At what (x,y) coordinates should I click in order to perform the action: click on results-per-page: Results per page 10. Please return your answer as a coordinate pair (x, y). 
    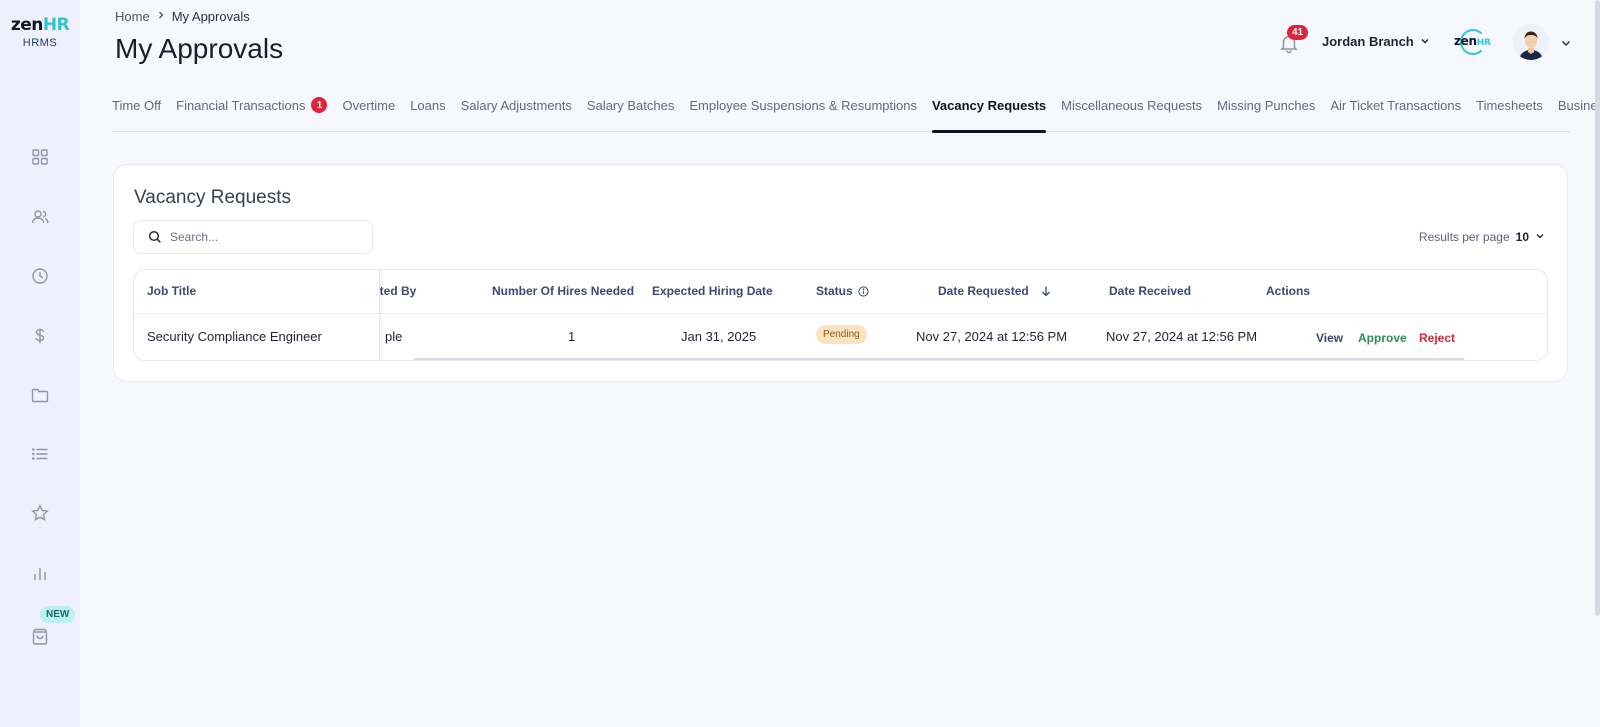
    Looking at the image, I should click on (1482, 237).